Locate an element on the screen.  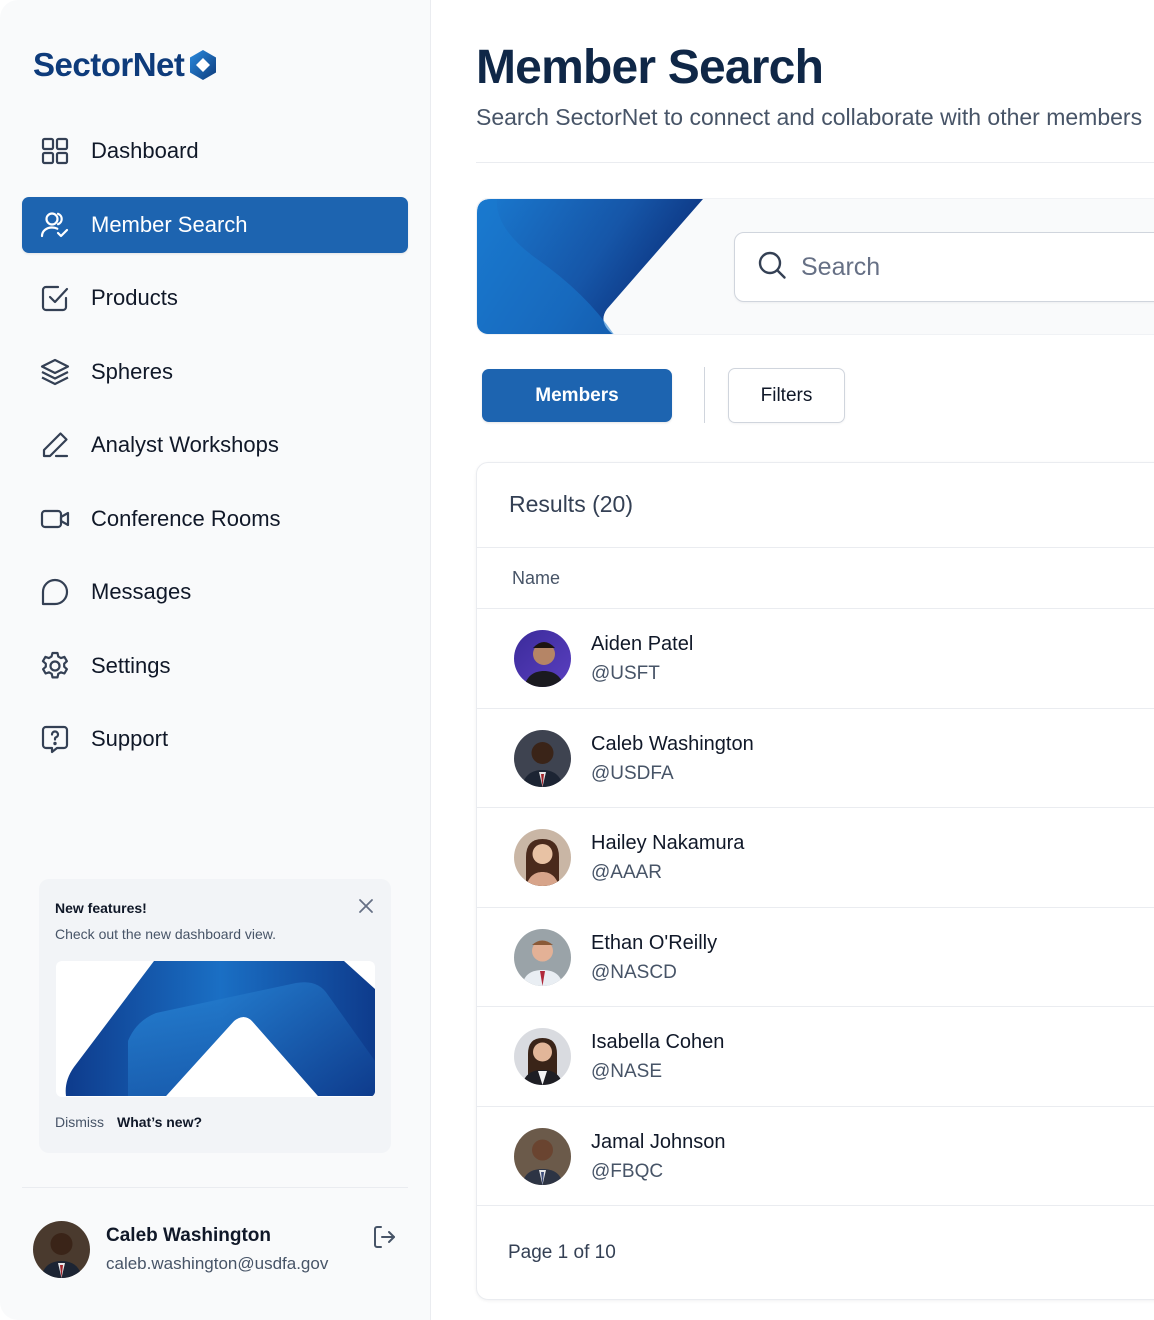
header-divider is located at coordinates (815, 162).